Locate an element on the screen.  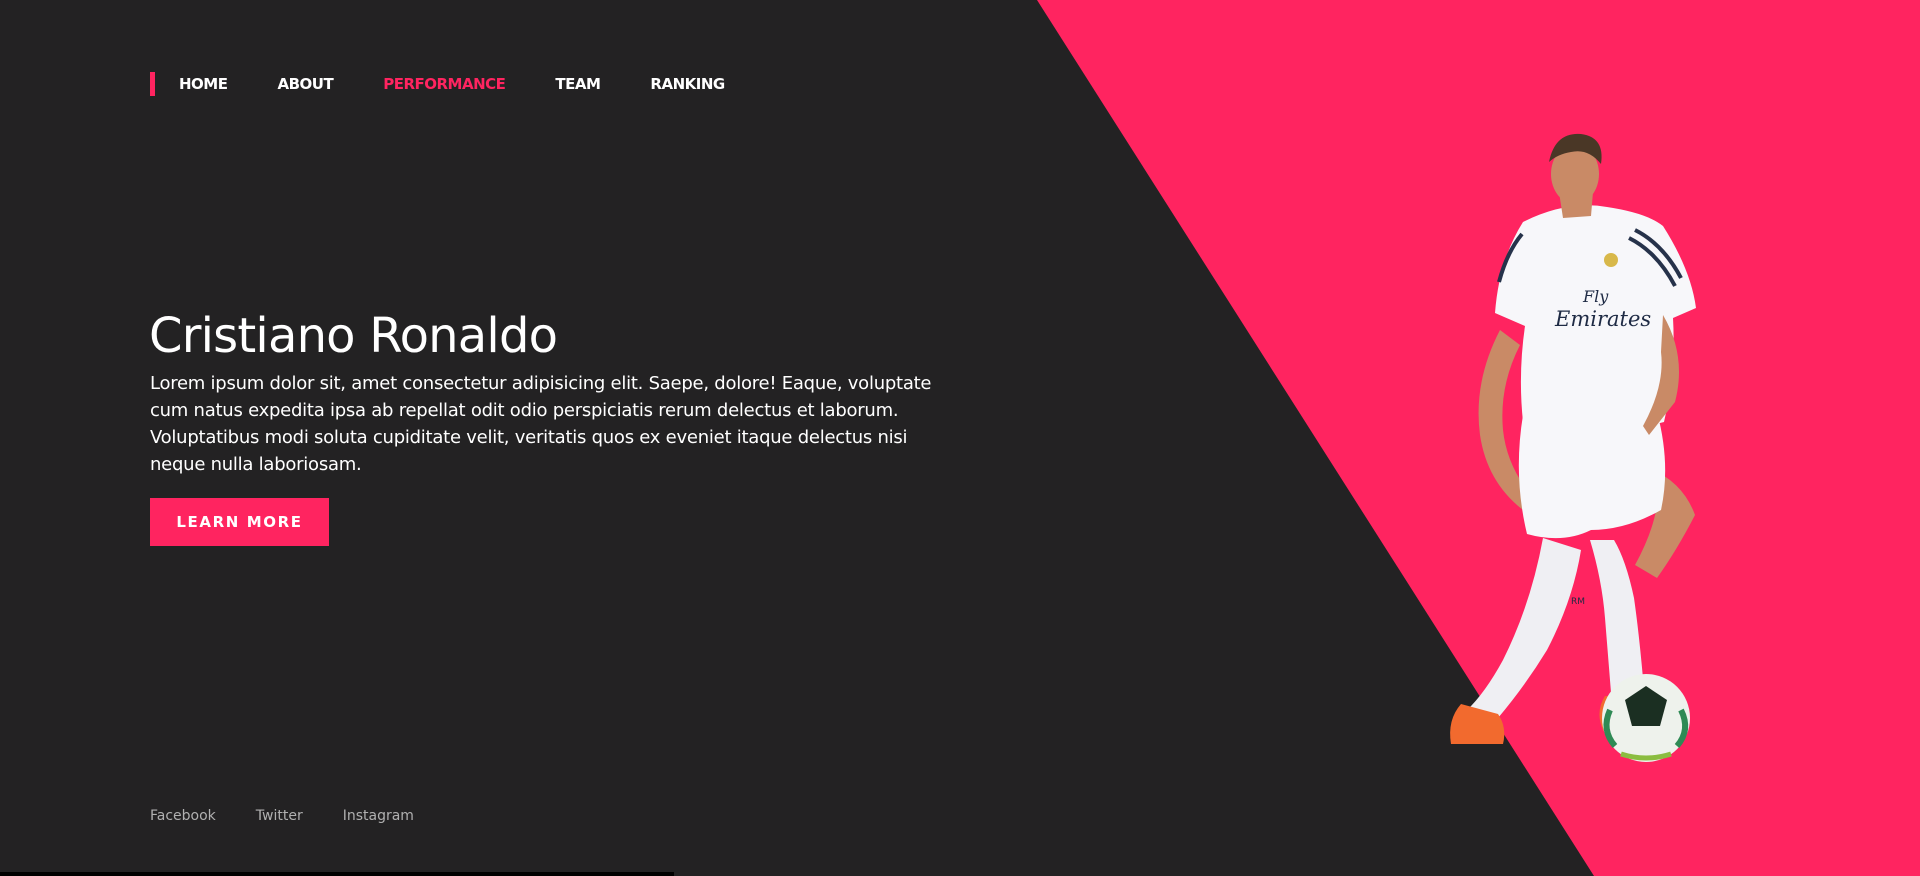
nav-item-ranking: RANKING is located at coordinates (687, 84).